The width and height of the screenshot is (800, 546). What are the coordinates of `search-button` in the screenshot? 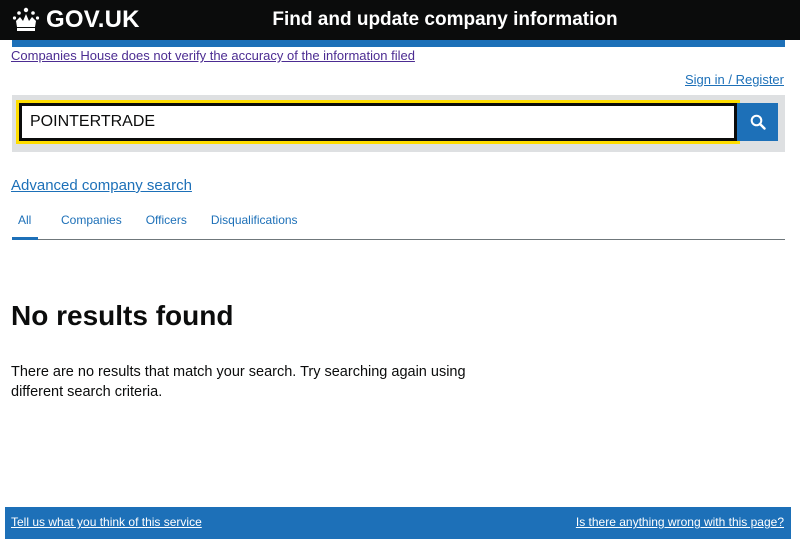 It's located at (757, 122).